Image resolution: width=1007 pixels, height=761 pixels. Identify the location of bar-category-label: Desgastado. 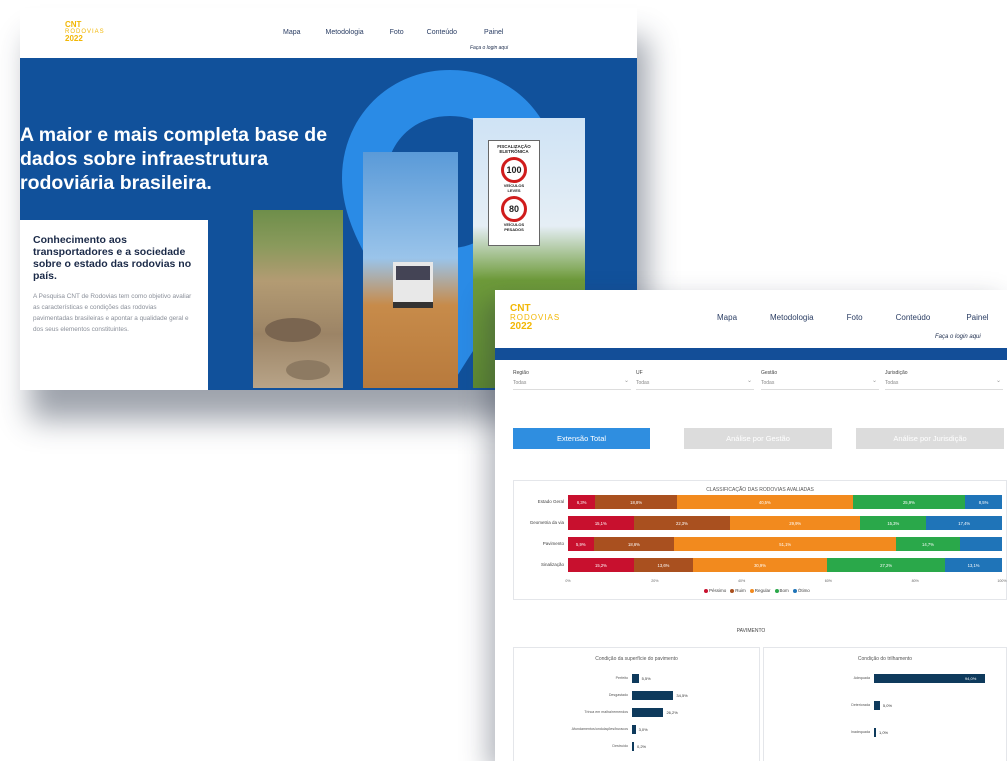
(618, 695).